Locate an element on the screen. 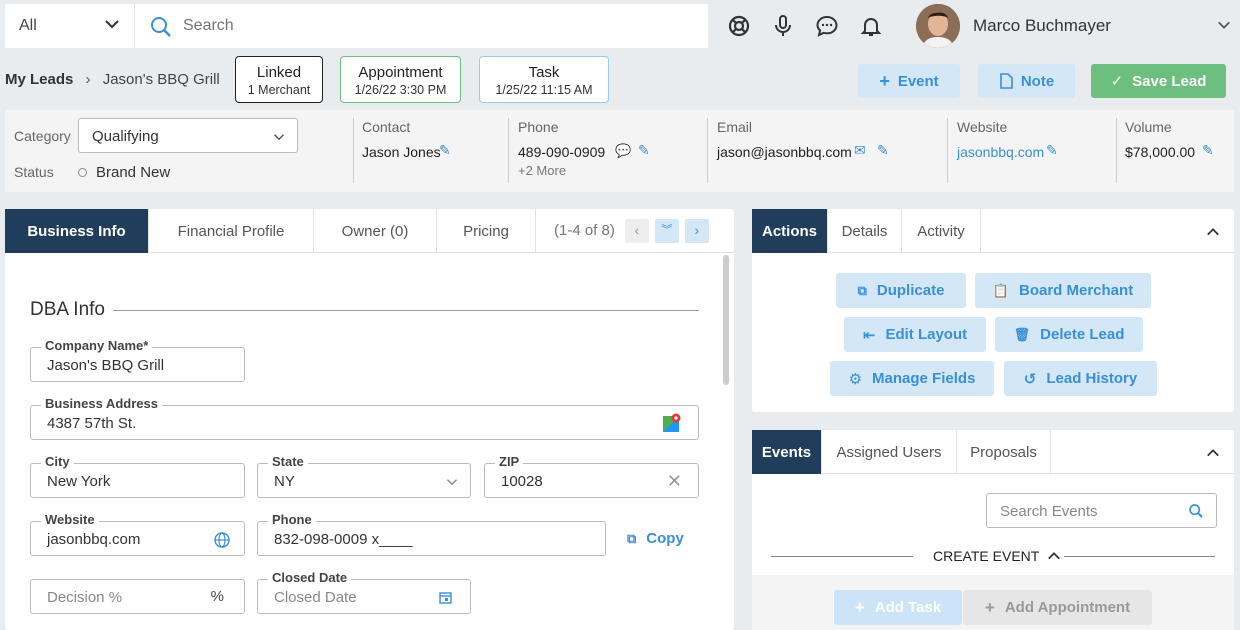 The image size is (1240, 630). zip-field: ZIP 10028 ✕ is located at coordinates (591, 476).